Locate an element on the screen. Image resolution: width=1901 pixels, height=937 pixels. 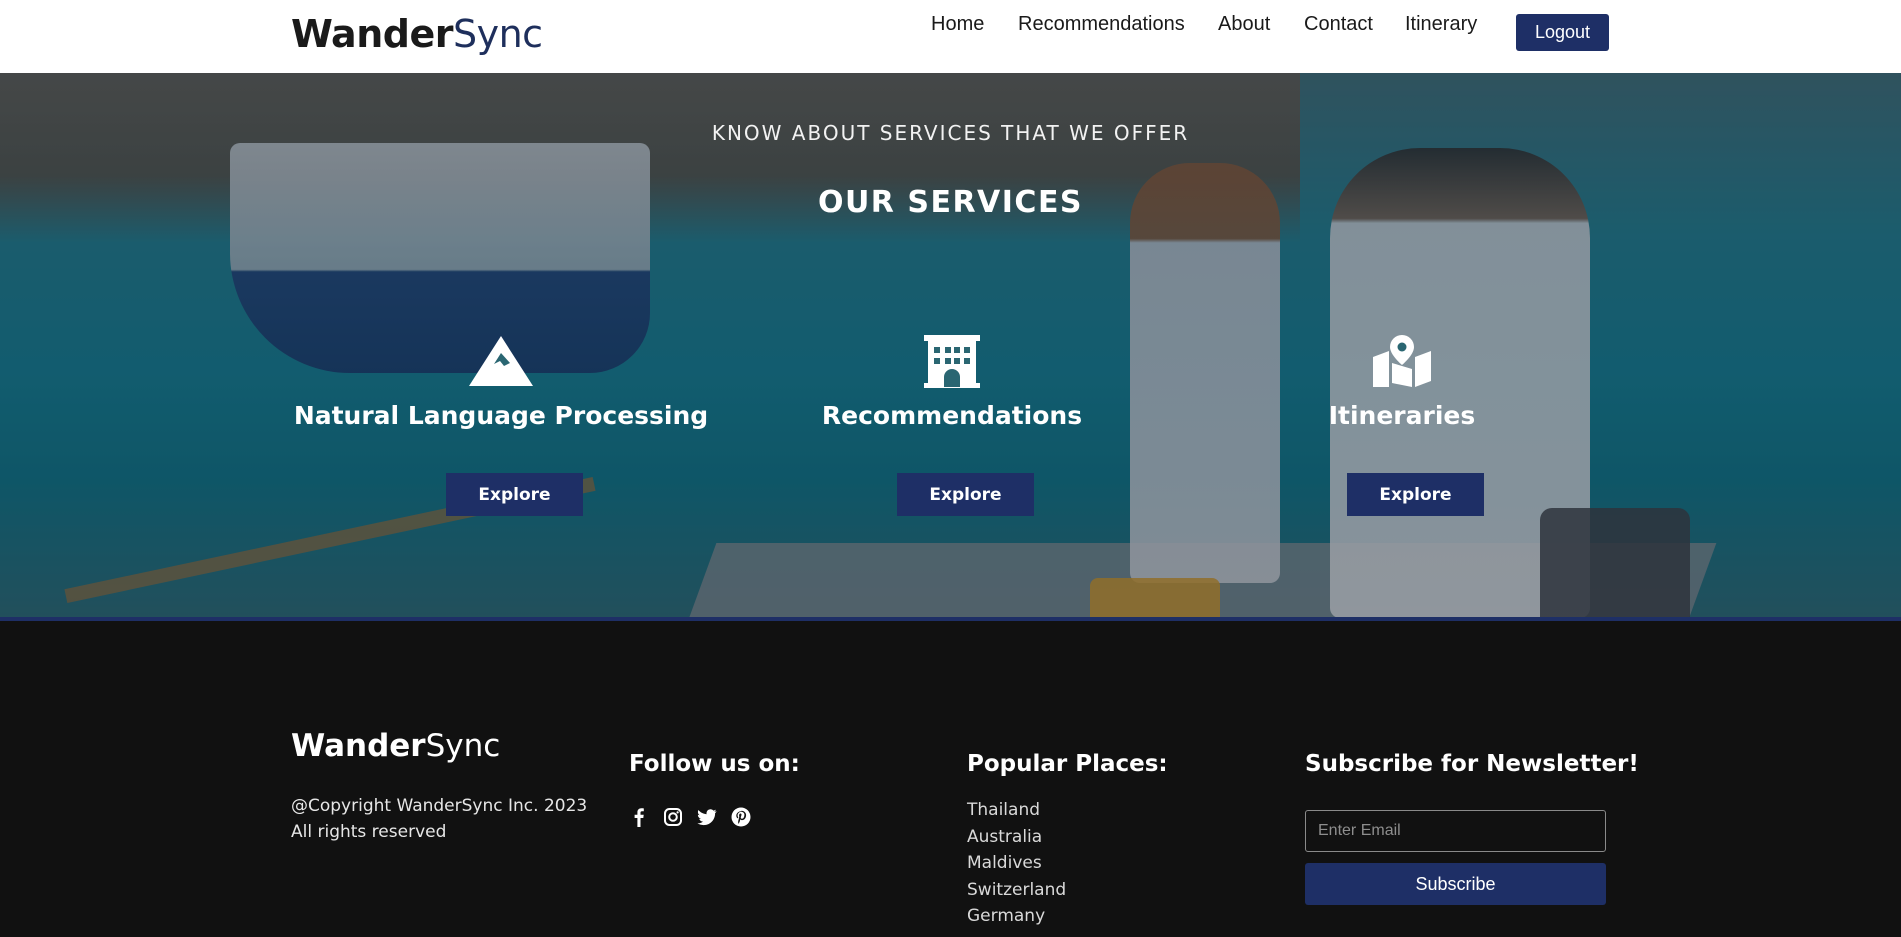
copyright-line: @Copyright WanderSync Inc. 2023 is located at coordinates (439, 806).